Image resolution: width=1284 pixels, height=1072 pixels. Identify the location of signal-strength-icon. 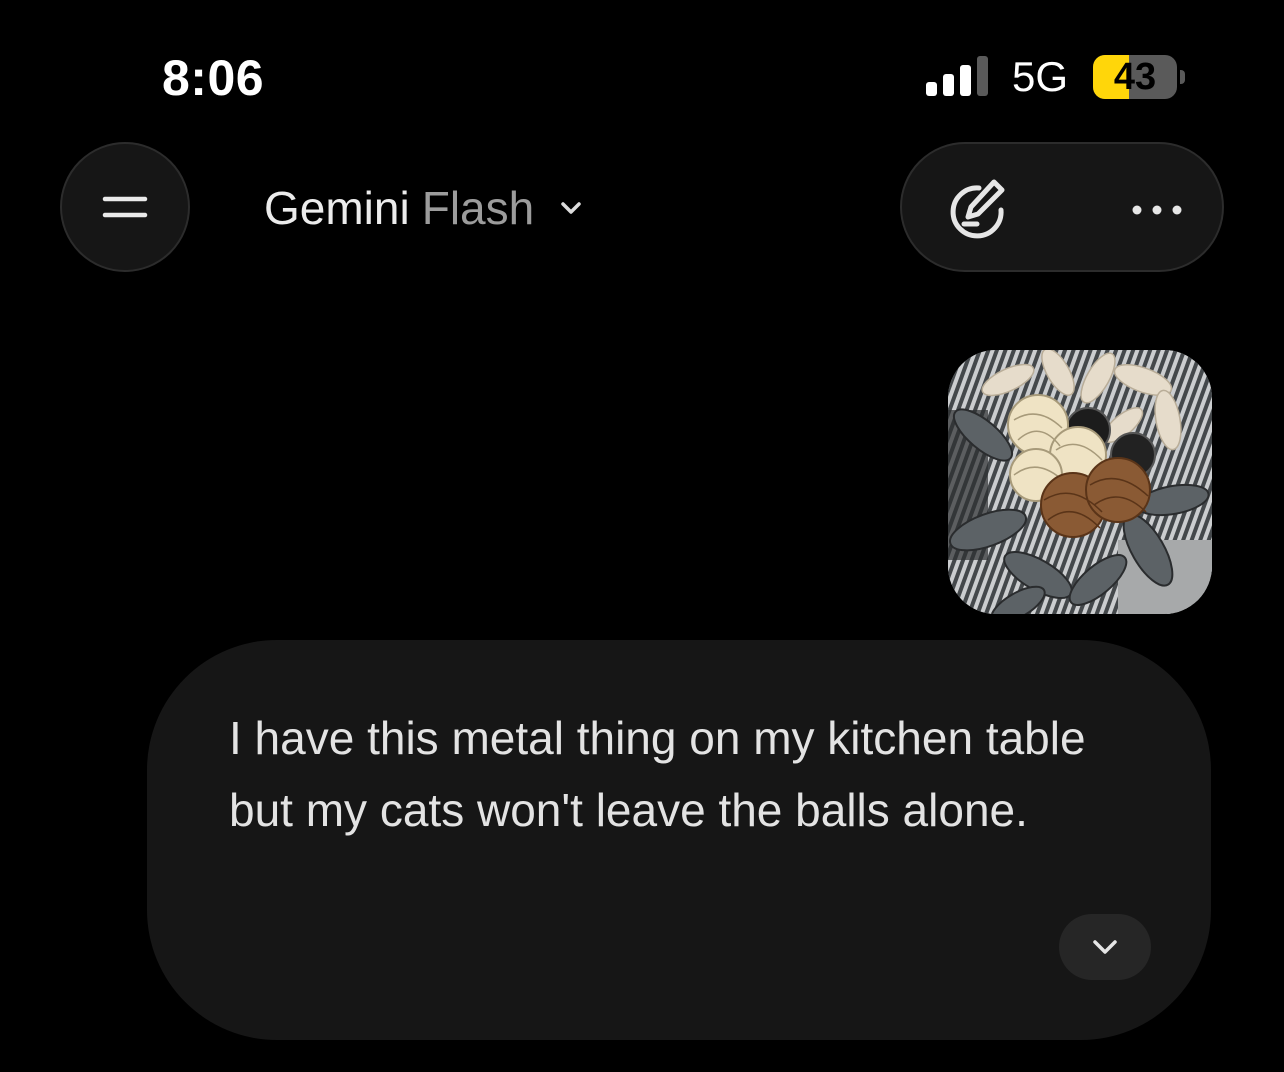
(957, 76).